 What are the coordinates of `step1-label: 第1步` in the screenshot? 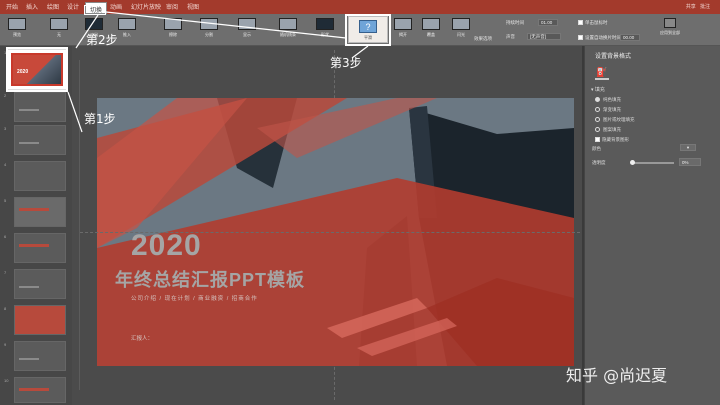 It's located at (100, 119).